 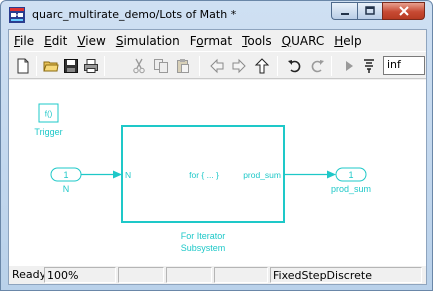 I want to click on minimize-button, so click(x=344, y=11).